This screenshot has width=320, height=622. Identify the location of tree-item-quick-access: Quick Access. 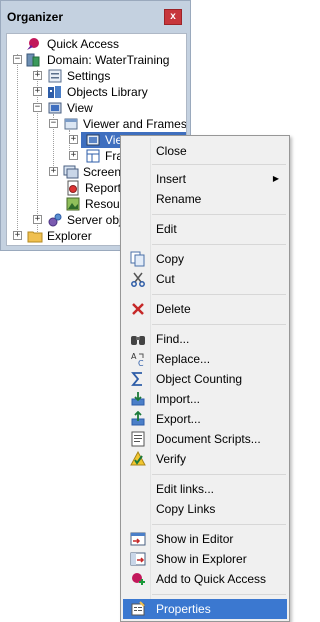
(96, 44).